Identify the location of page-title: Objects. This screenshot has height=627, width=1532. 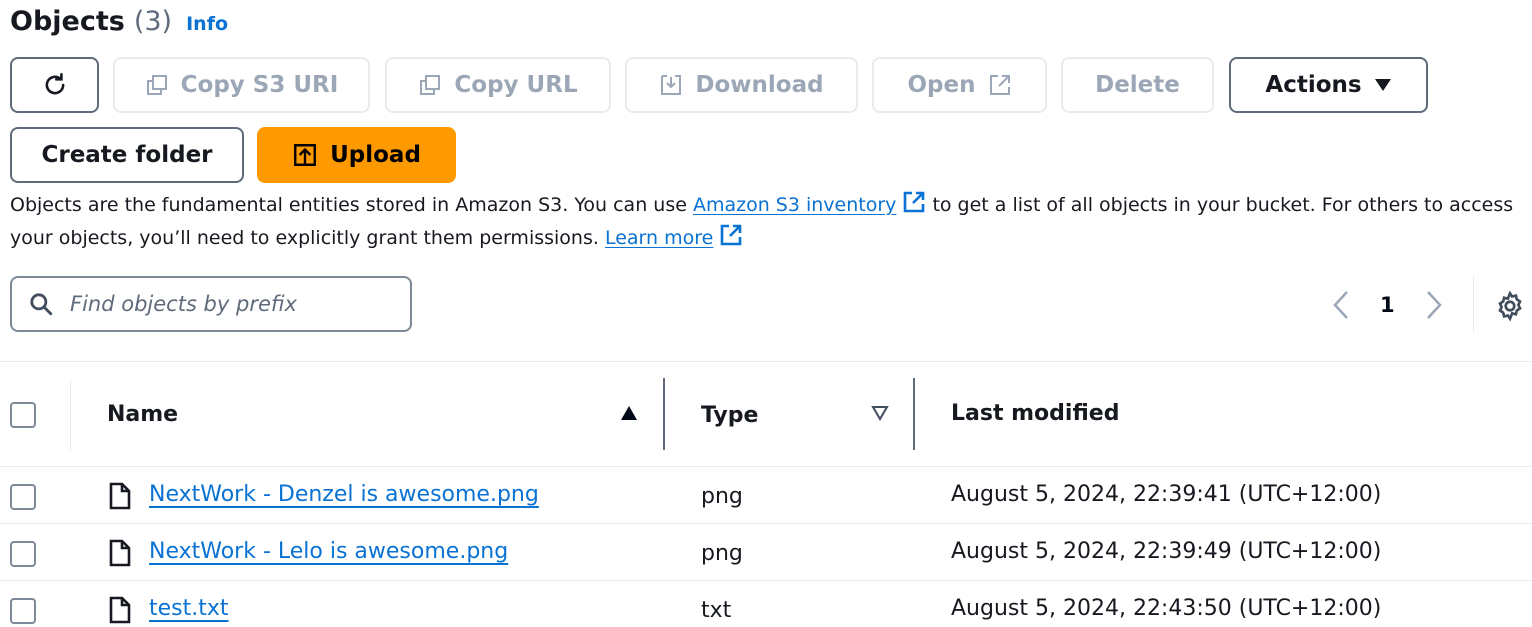
(67, 21).